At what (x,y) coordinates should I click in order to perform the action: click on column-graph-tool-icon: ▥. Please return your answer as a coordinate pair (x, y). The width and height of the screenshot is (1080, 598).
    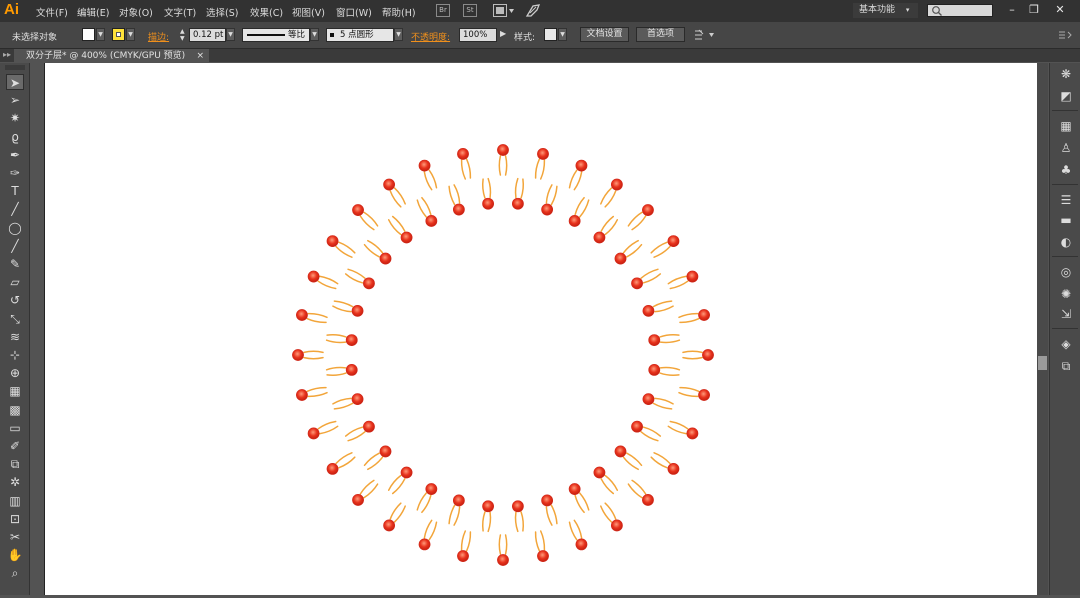
    Looking at the image, I should click on (15, 501).